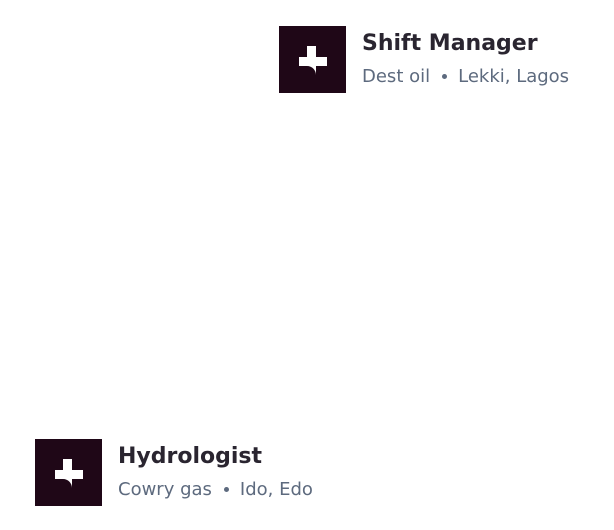 The height and width of the screenshot is (530, 614). What do you see at coordinates (215, 490) in the screenshot?
I see `job-meta: Cowry gas Ido, Edo` at bounding box center [215, 490].